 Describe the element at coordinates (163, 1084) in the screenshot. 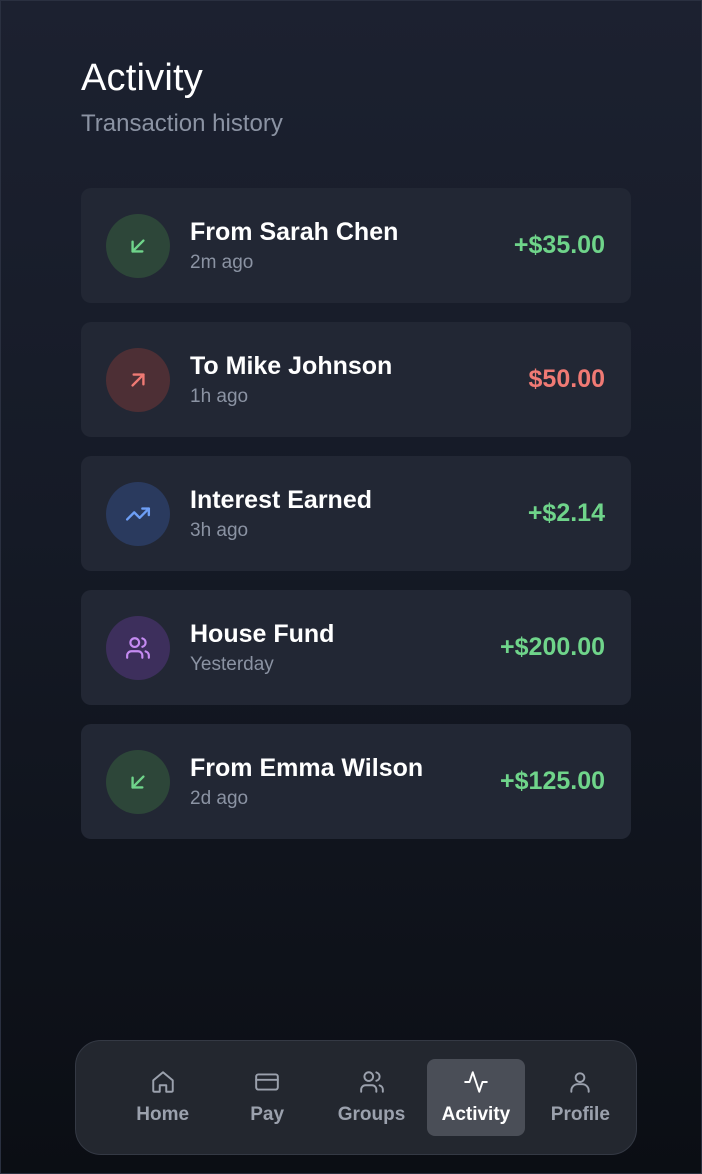

I see `home-icon` at that location.